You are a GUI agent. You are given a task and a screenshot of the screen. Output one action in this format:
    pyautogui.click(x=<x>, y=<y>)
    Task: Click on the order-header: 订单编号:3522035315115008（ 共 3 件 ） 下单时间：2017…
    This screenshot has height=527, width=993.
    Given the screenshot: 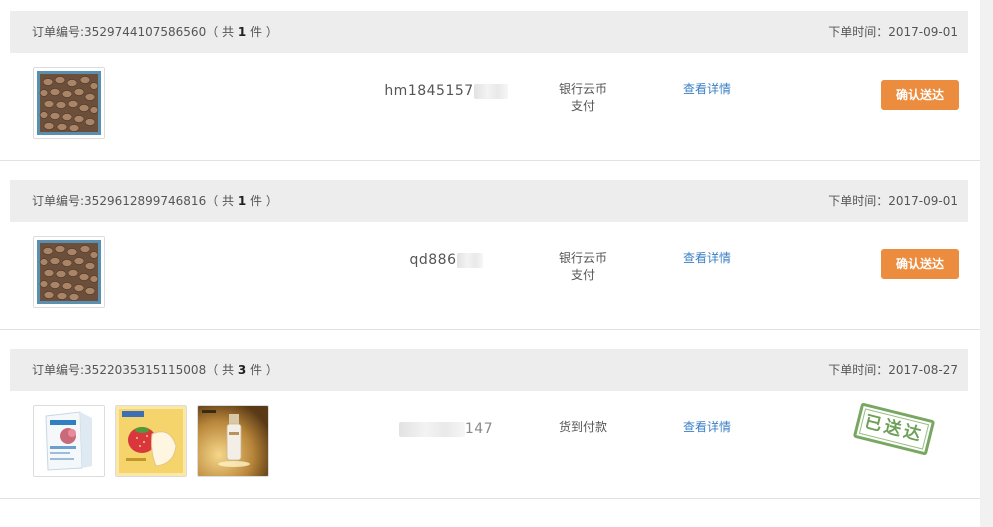 What is the action you would take?
    pyautogui.click(x=489, y=370)
    